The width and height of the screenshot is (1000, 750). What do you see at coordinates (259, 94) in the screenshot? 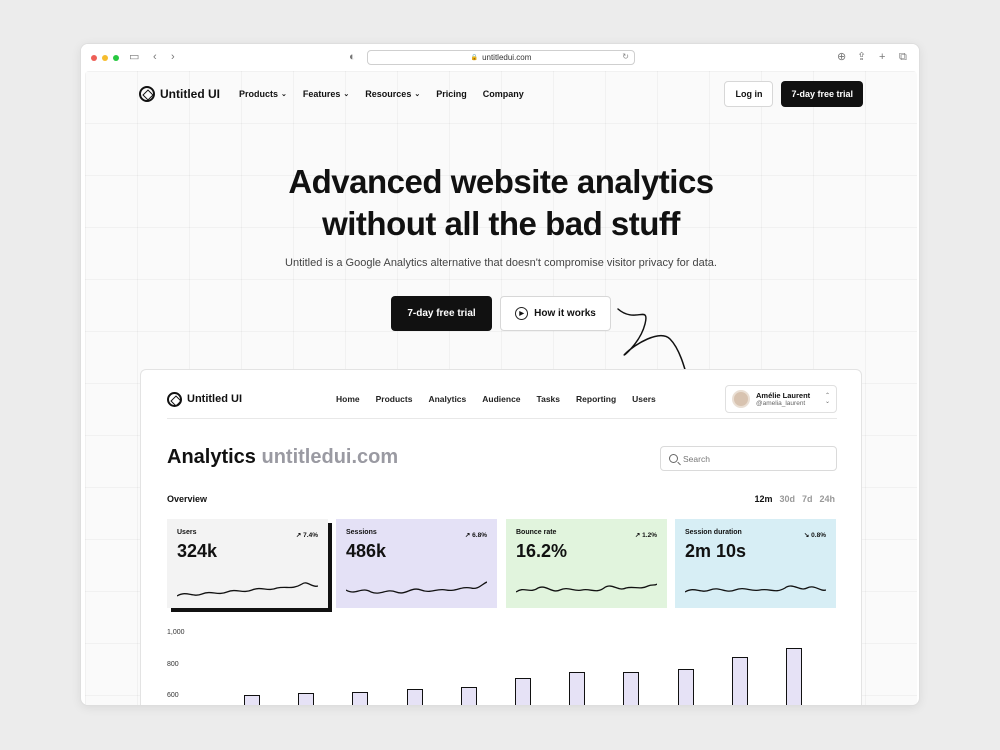
I see `nav-item-label: Products` at bounding box center [259, 94].